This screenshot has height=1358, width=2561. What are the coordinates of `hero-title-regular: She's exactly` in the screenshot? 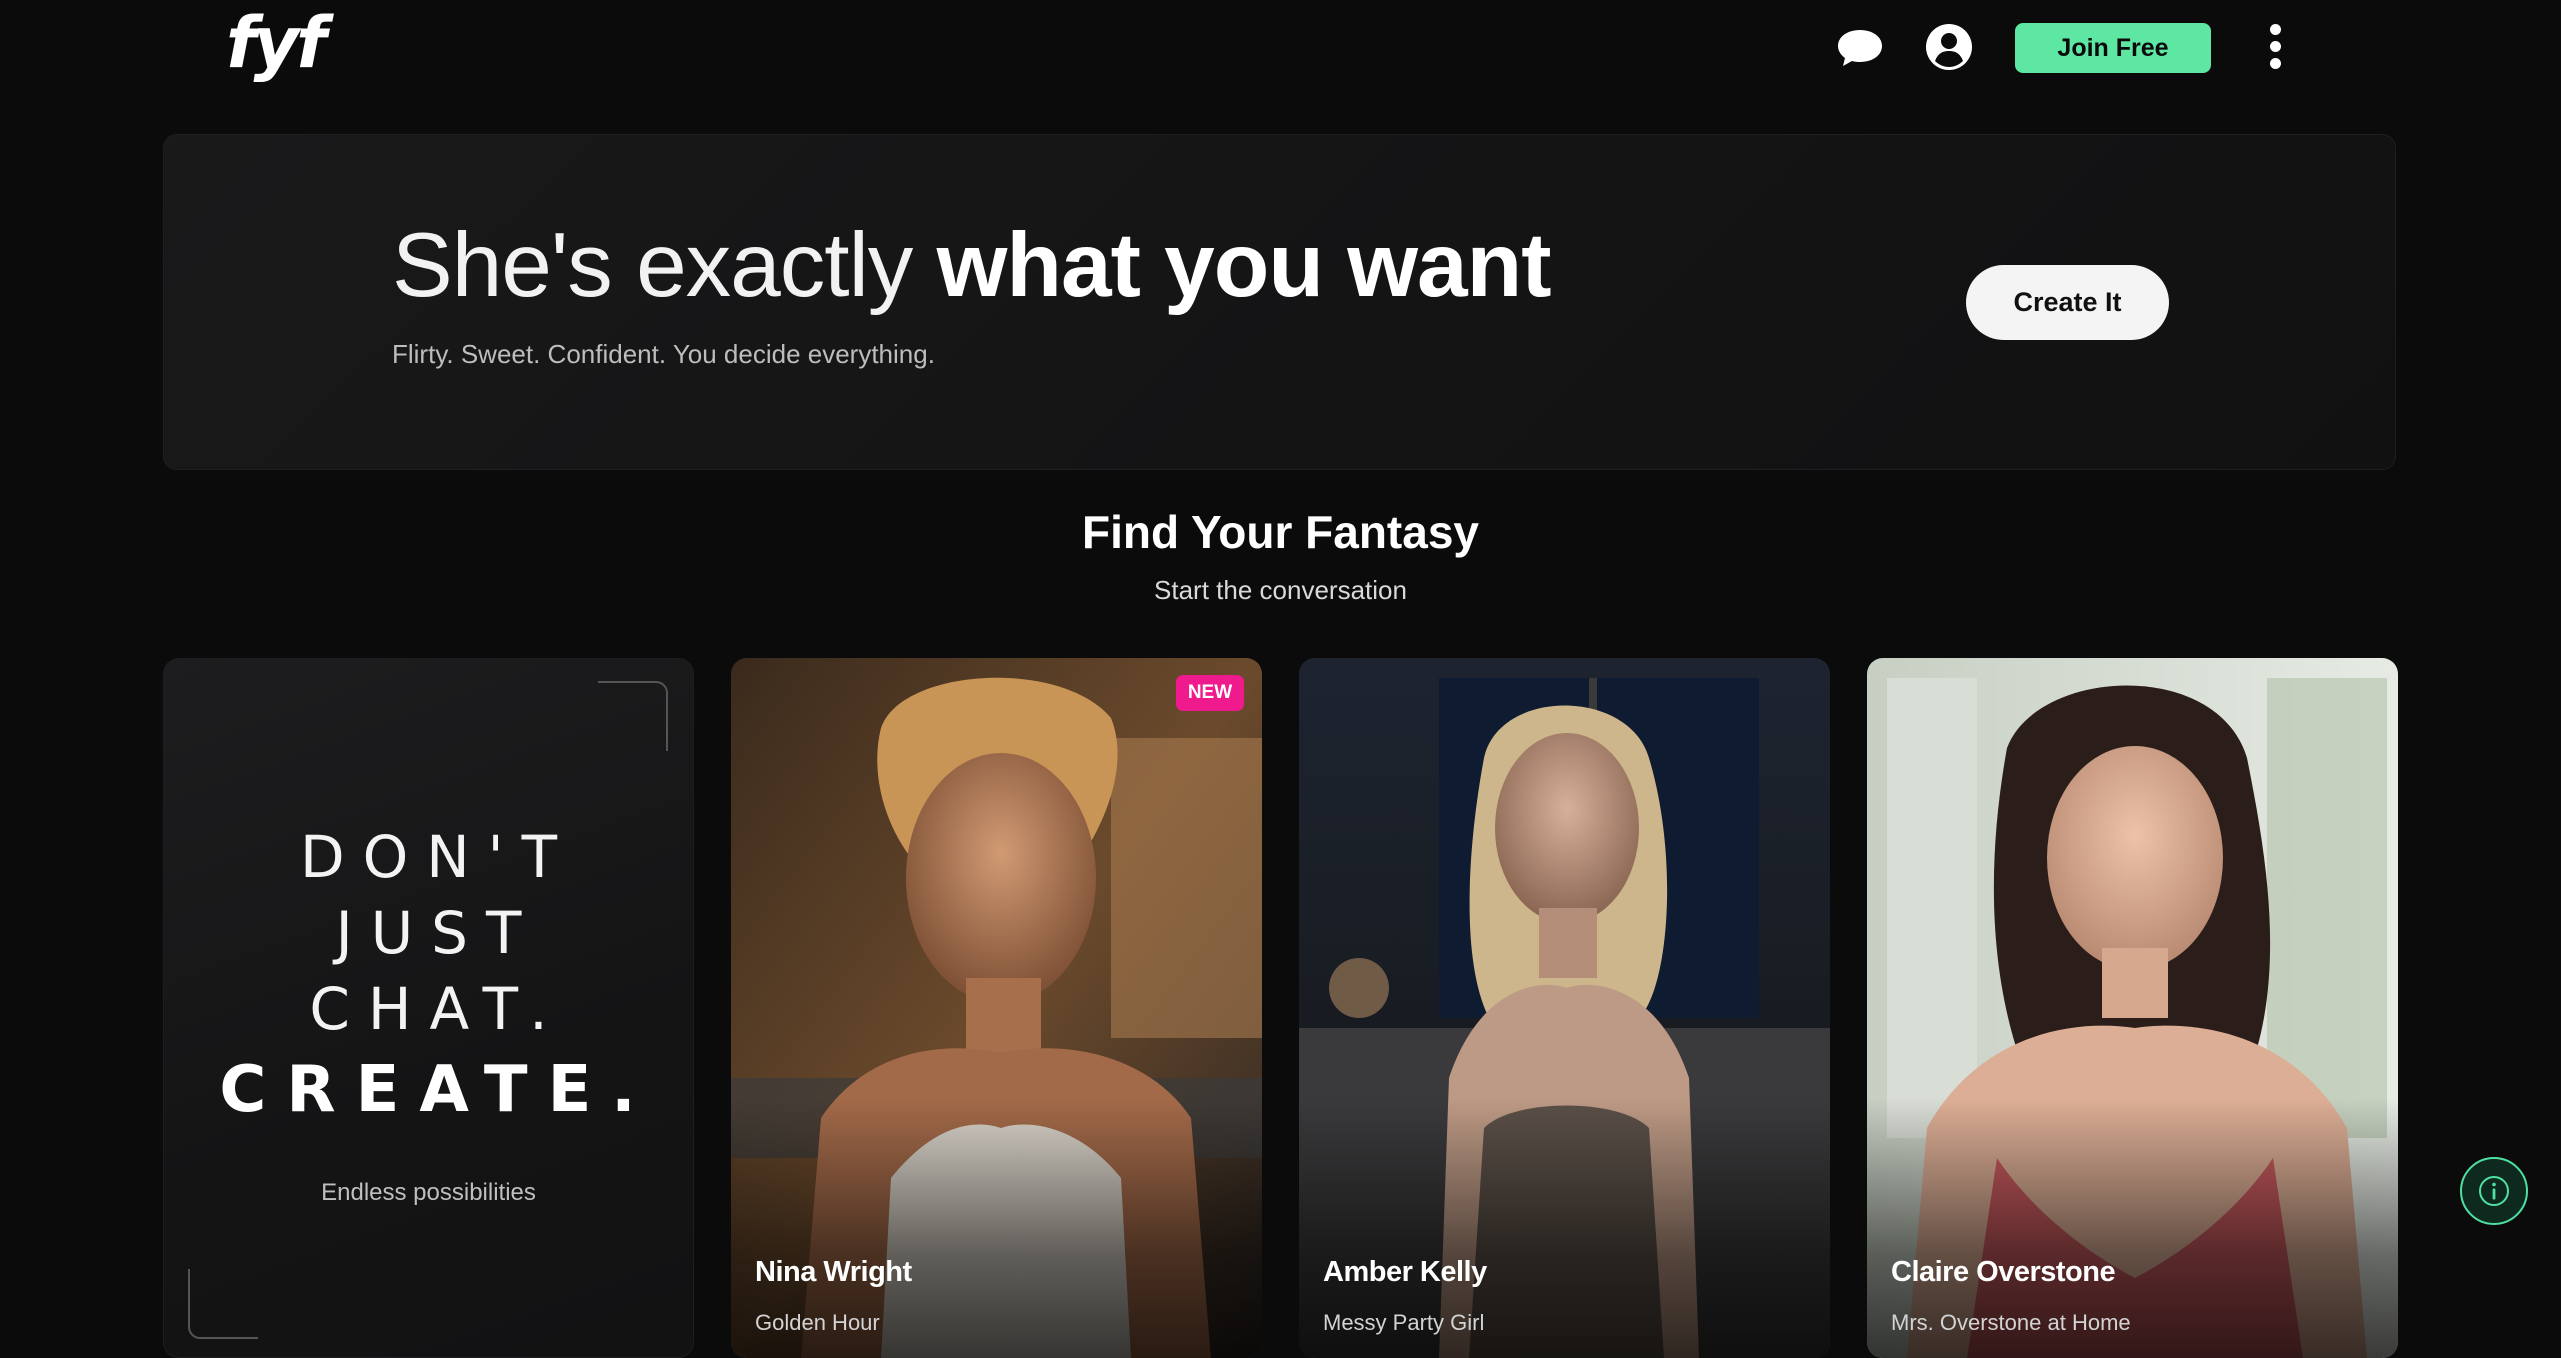 It's located at (652, 265).